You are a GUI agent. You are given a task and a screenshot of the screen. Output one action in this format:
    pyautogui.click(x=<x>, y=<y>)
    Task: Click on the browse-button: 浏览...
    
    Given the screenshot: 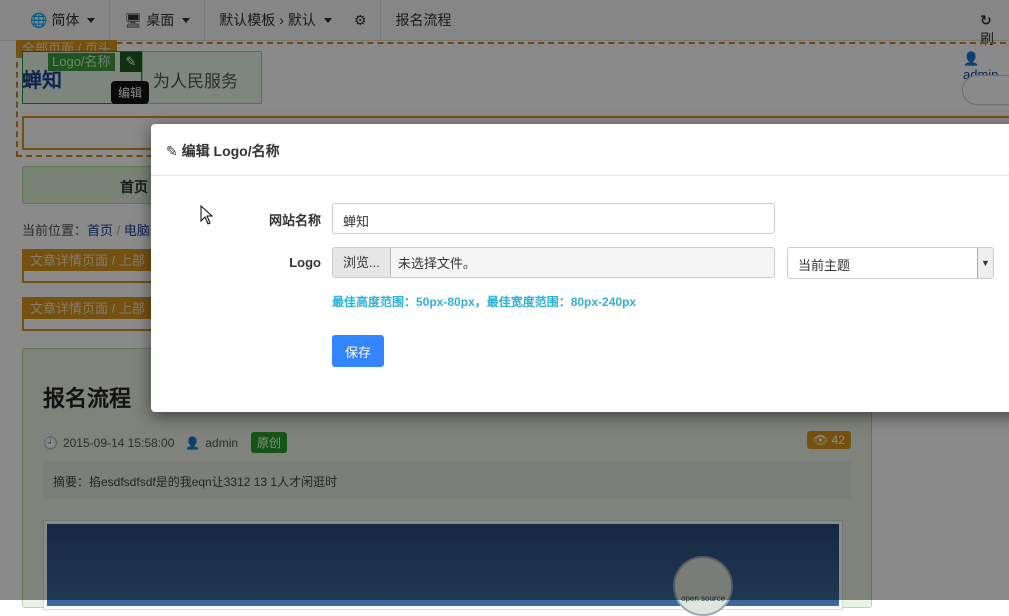 What is the action you would take?
    pyautogui.click(x=362, y=262)
    